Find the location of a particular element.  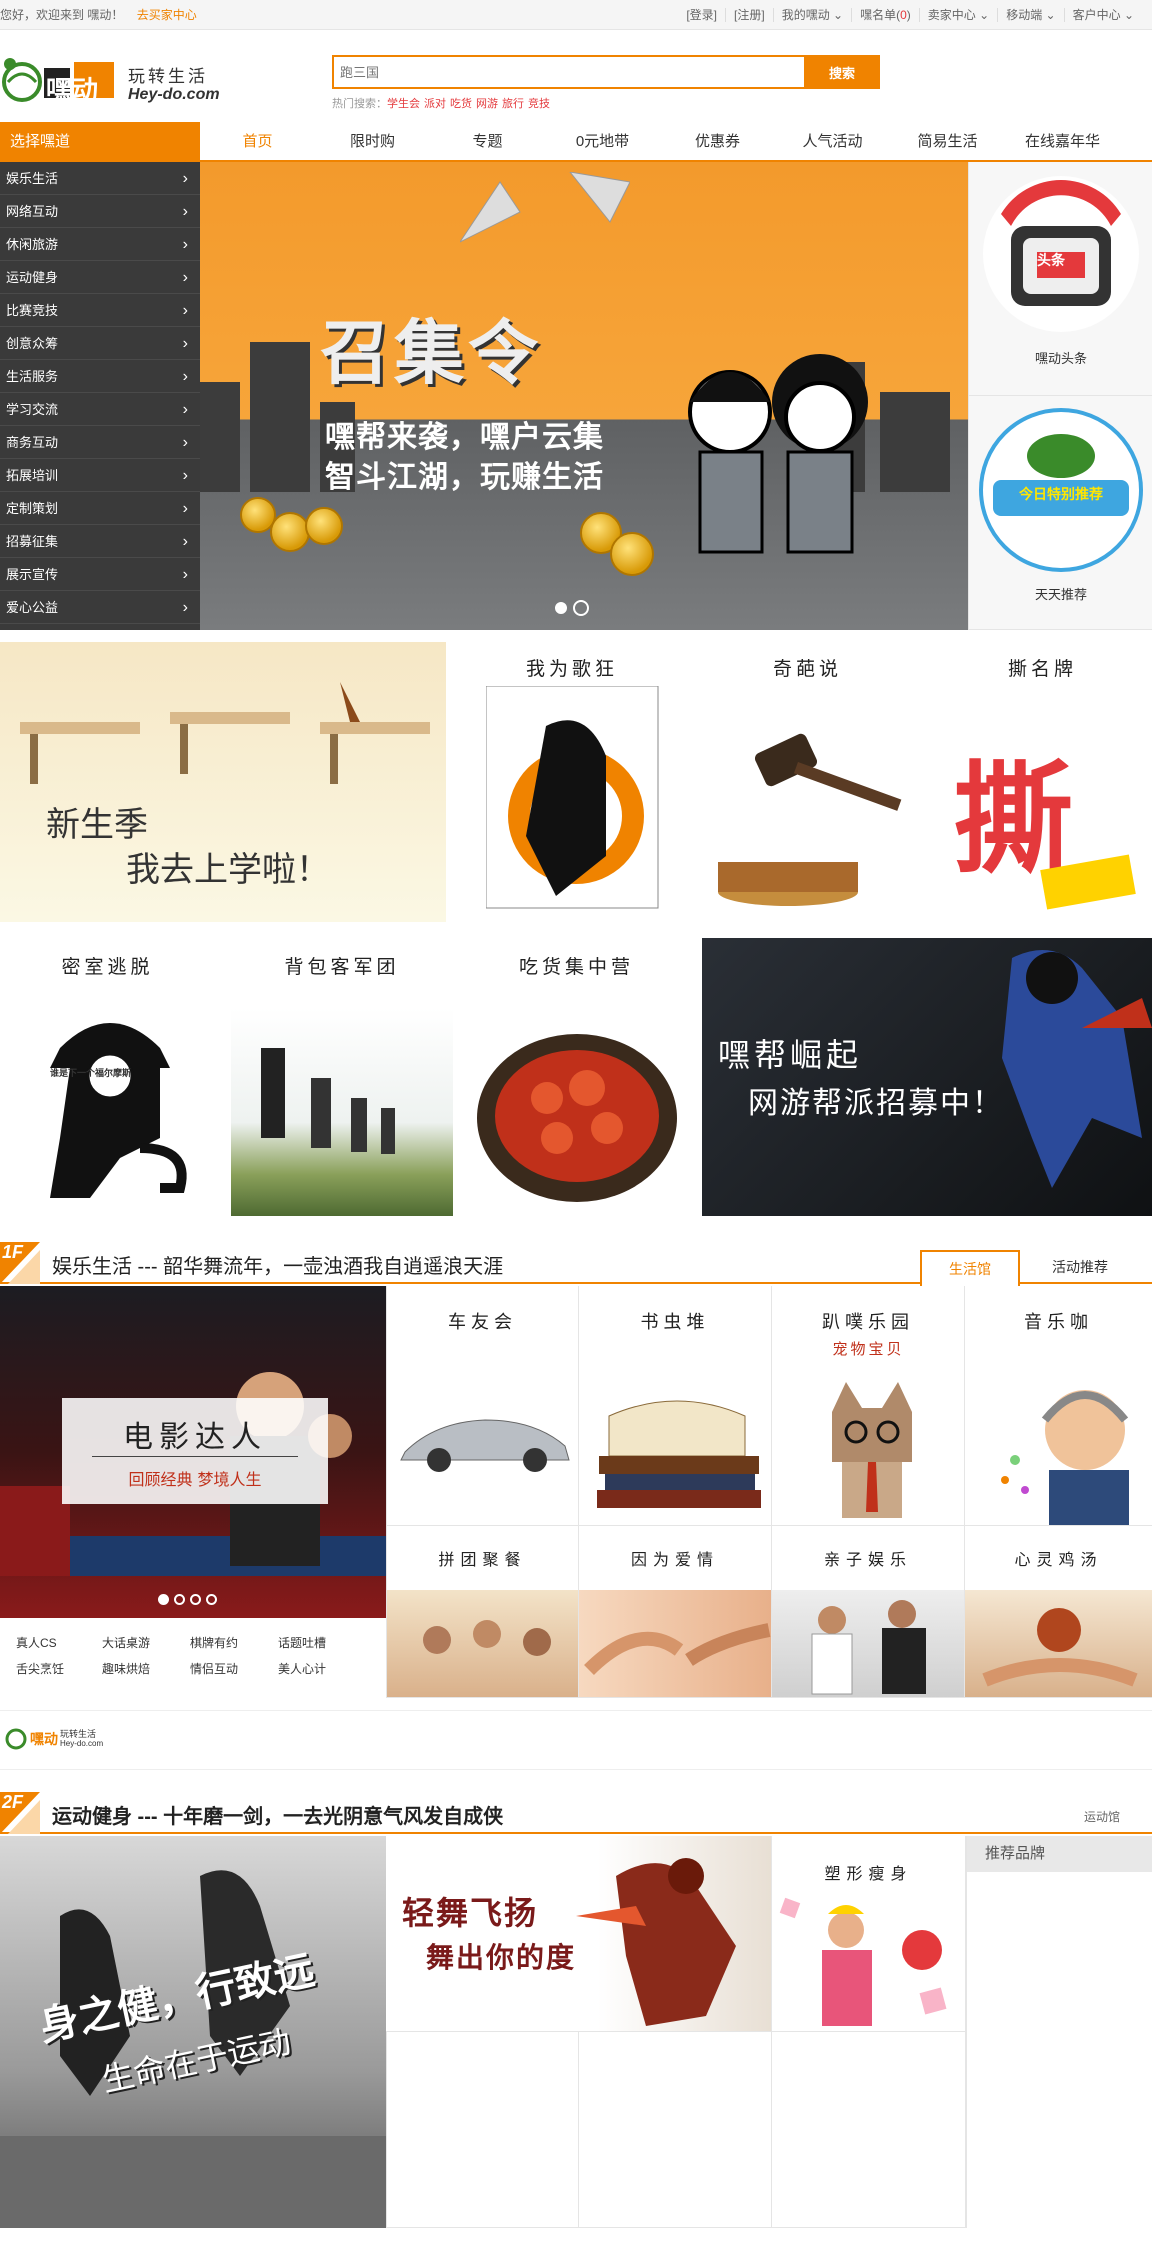

movie-banner: 电影达人 回顾经典 梦境人生 is located at coordinates (193, 1452).